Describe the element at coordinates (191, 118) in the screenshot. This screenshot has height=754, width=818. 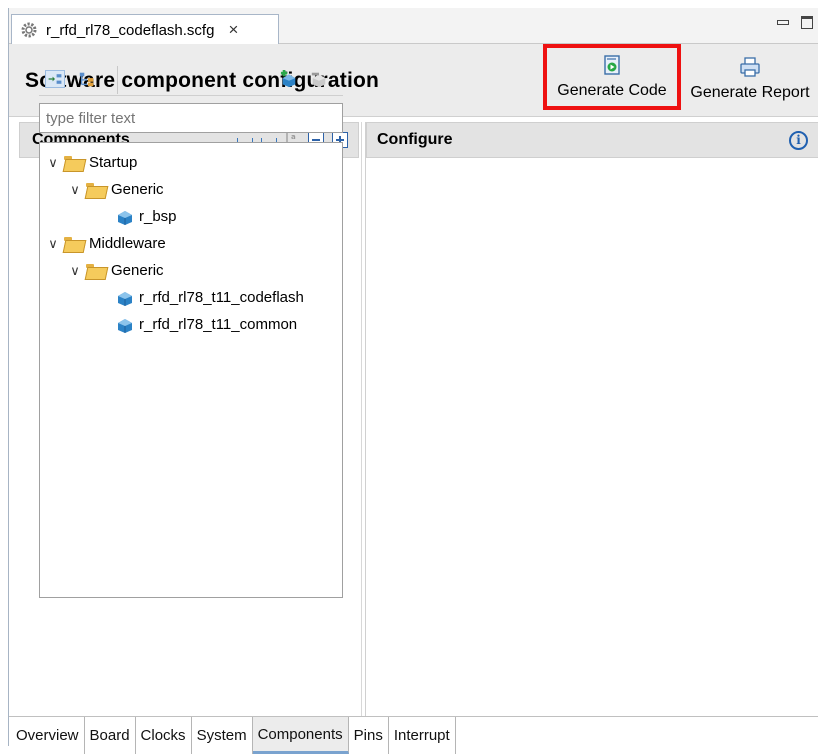
I see `filter-input` at that location.